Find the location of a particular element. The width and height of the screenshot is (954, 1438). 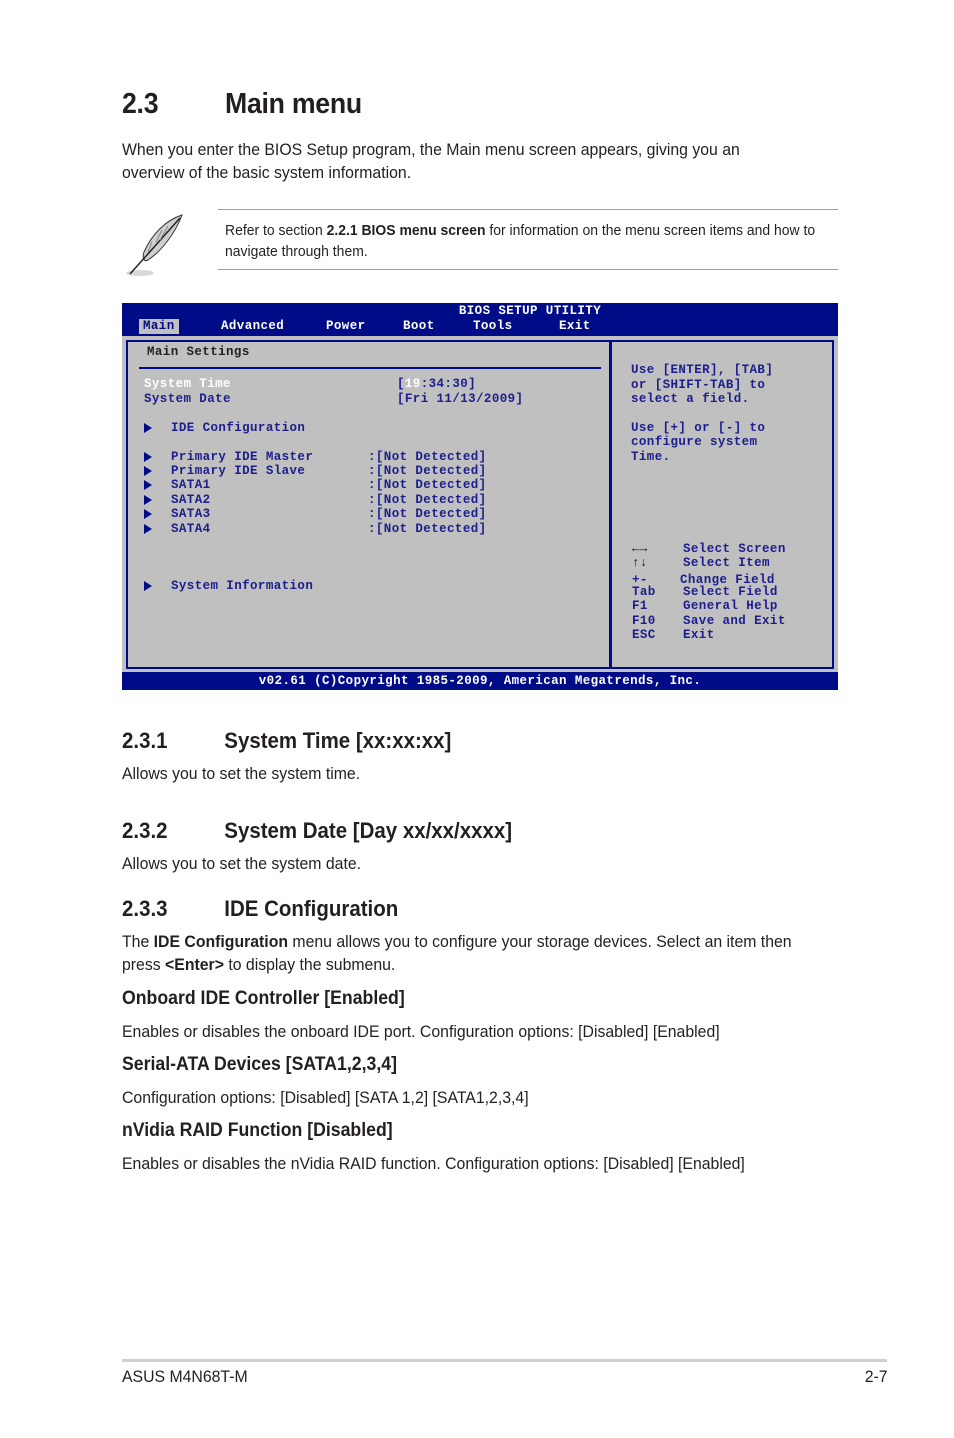

system-information-item: System Information is located at coordinates (242, 586).